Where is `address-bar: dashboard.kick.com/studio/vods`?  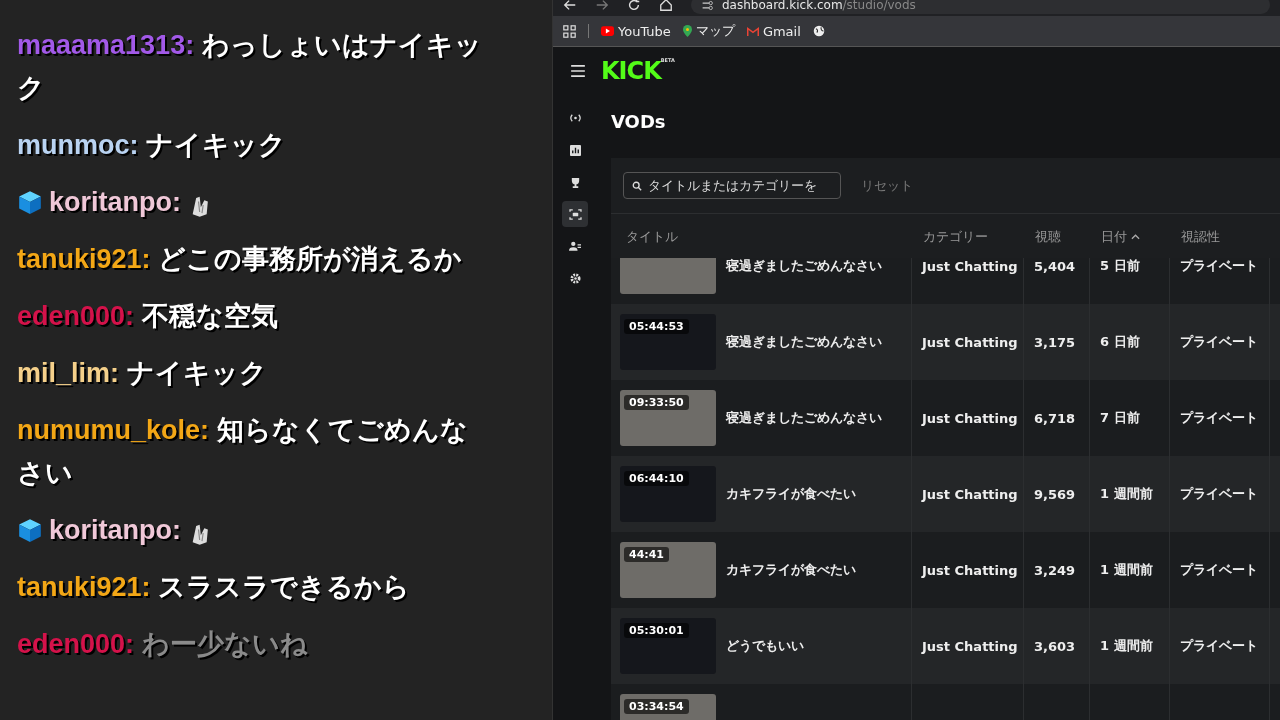 address-bar: dashboard.kick.com/studio/vods is located at coordinates (980, 7).